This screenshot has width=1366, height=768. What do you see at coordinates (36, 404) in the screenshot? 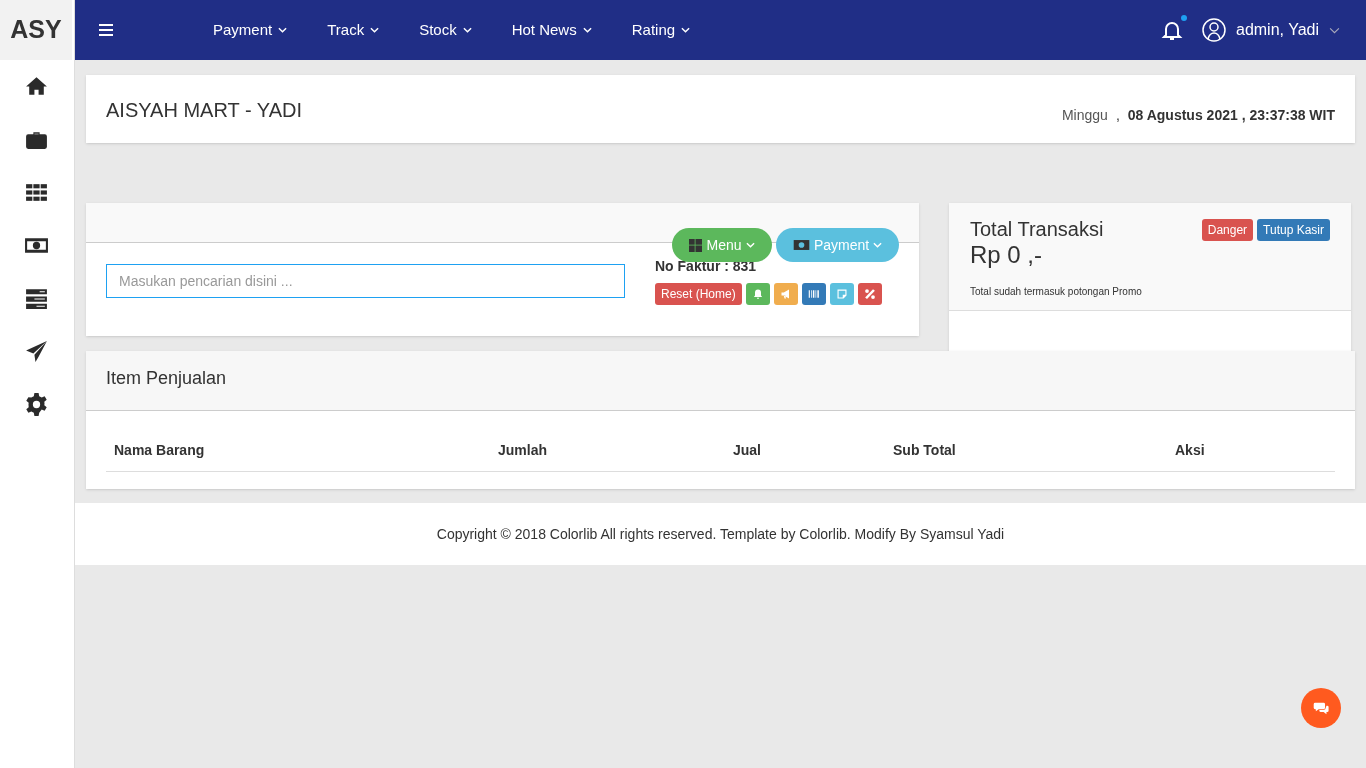
I see `gear-icon` at bounding box center [36, 404].